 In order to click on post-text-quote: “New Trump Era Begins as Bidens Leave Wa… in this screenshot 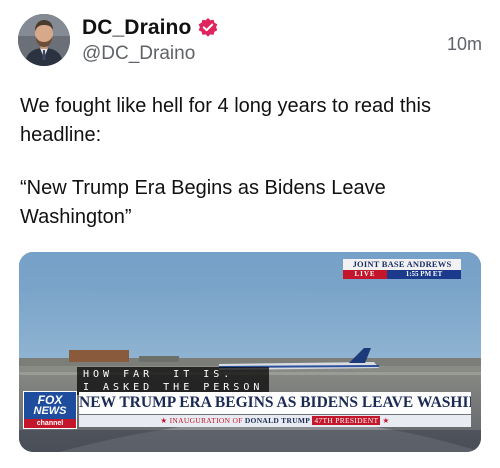, I will do `click(203, 202)`.